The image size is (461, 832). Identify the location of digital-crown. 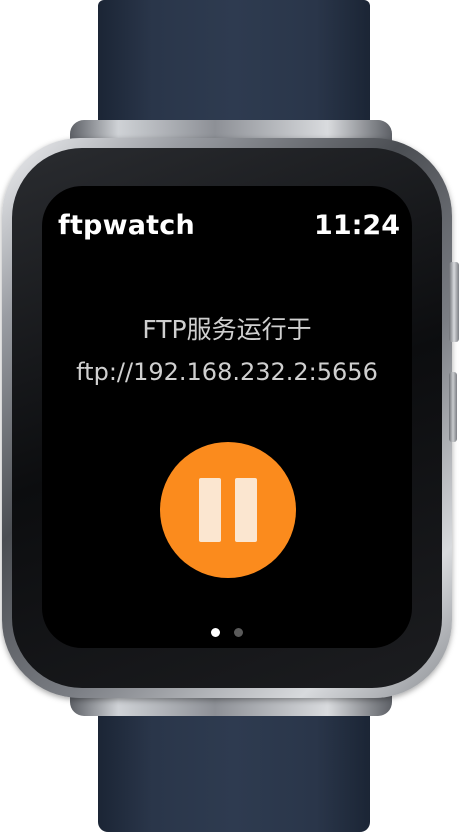
(454, 302).